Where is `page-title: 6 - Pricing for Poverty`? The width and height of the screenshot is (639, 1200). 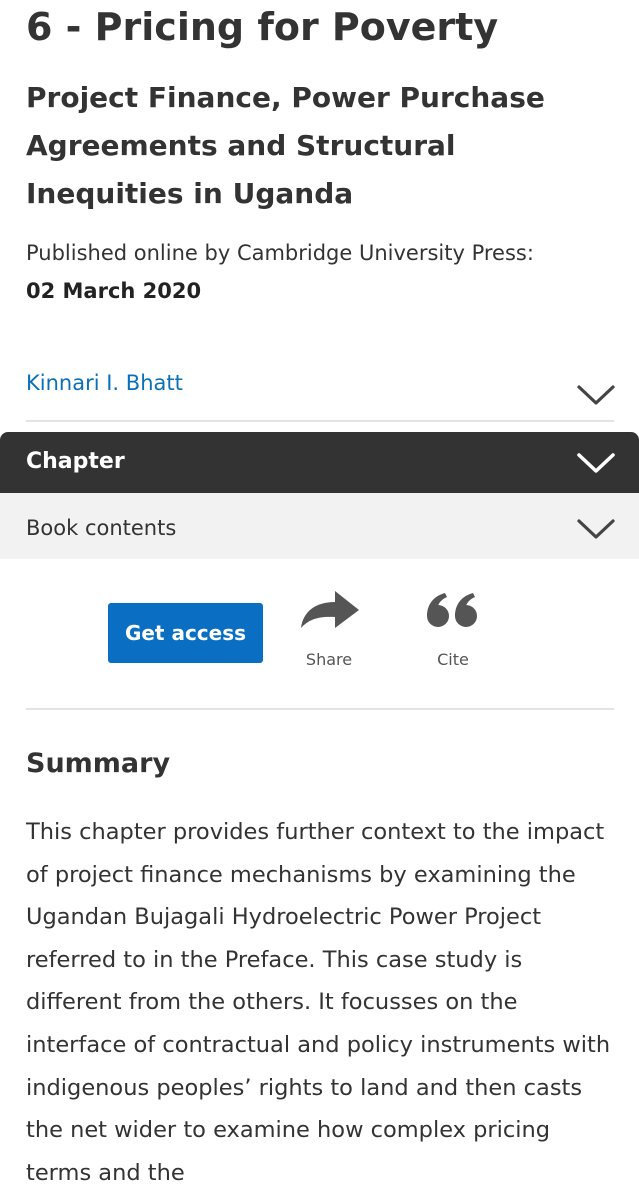
page-title: 6 - Pricing for Poverty is located at coordinates (262, 27).